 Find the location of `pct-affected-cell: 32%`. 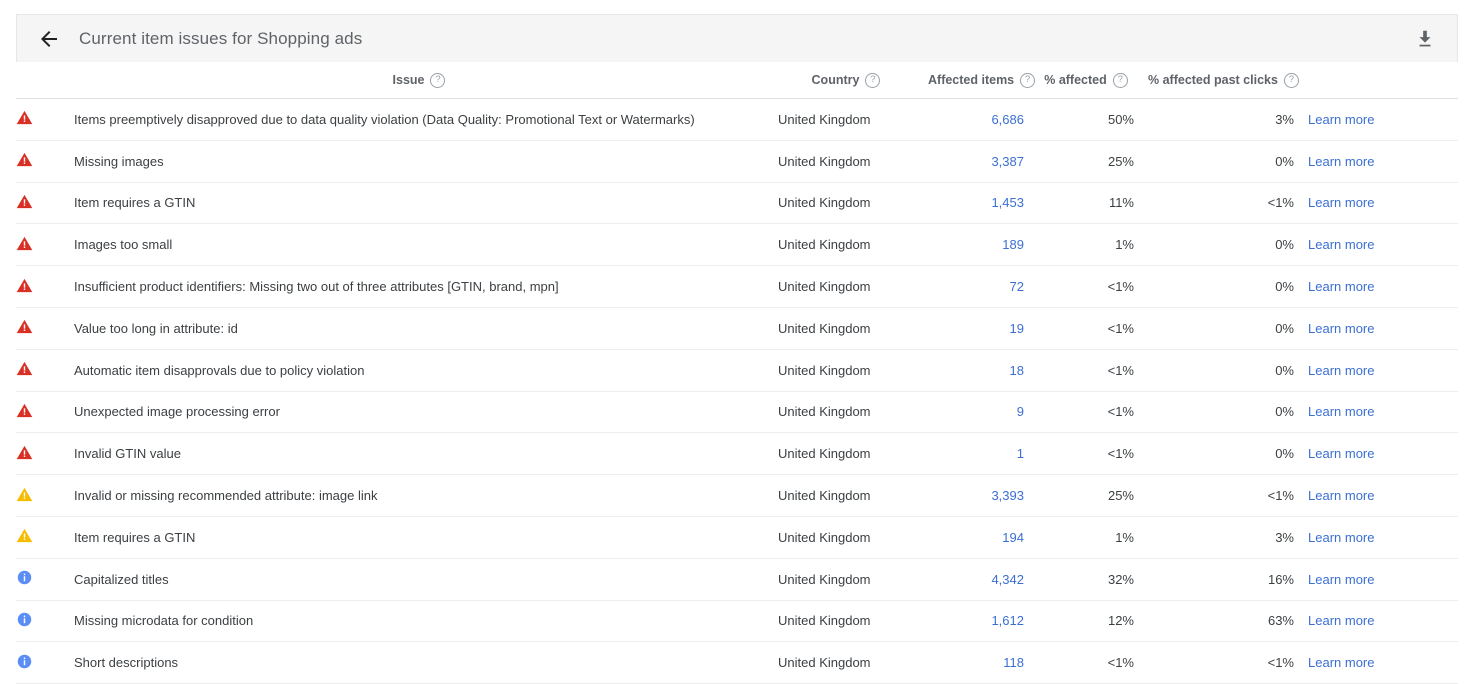

pct-affected-cell: 32% is located at coordinates (1093, 579).